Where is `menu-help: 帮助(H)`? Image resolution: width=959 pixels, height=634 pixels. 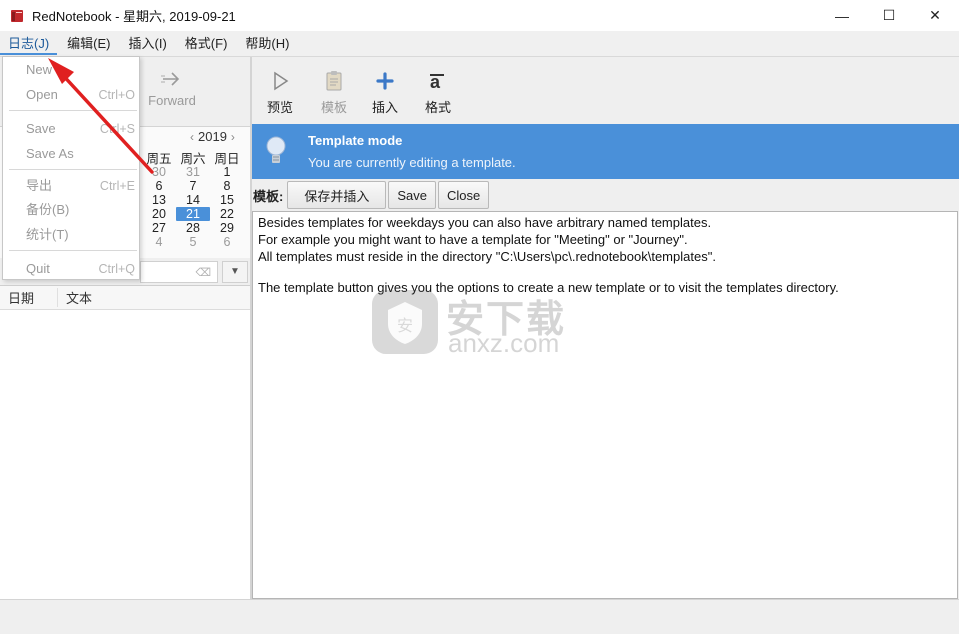 menu-help: 帮助(H) is located at coordinates (267, 44).